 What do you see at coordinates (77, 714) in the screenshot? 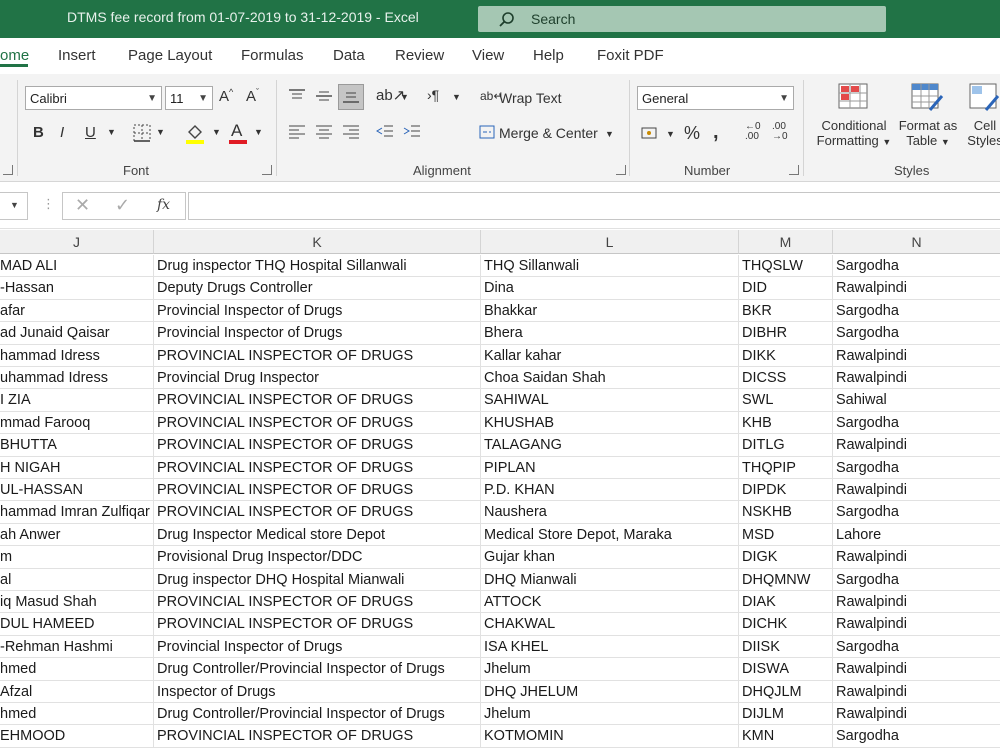
I see `name-cell: hmed` at bounding box center [77, 714].